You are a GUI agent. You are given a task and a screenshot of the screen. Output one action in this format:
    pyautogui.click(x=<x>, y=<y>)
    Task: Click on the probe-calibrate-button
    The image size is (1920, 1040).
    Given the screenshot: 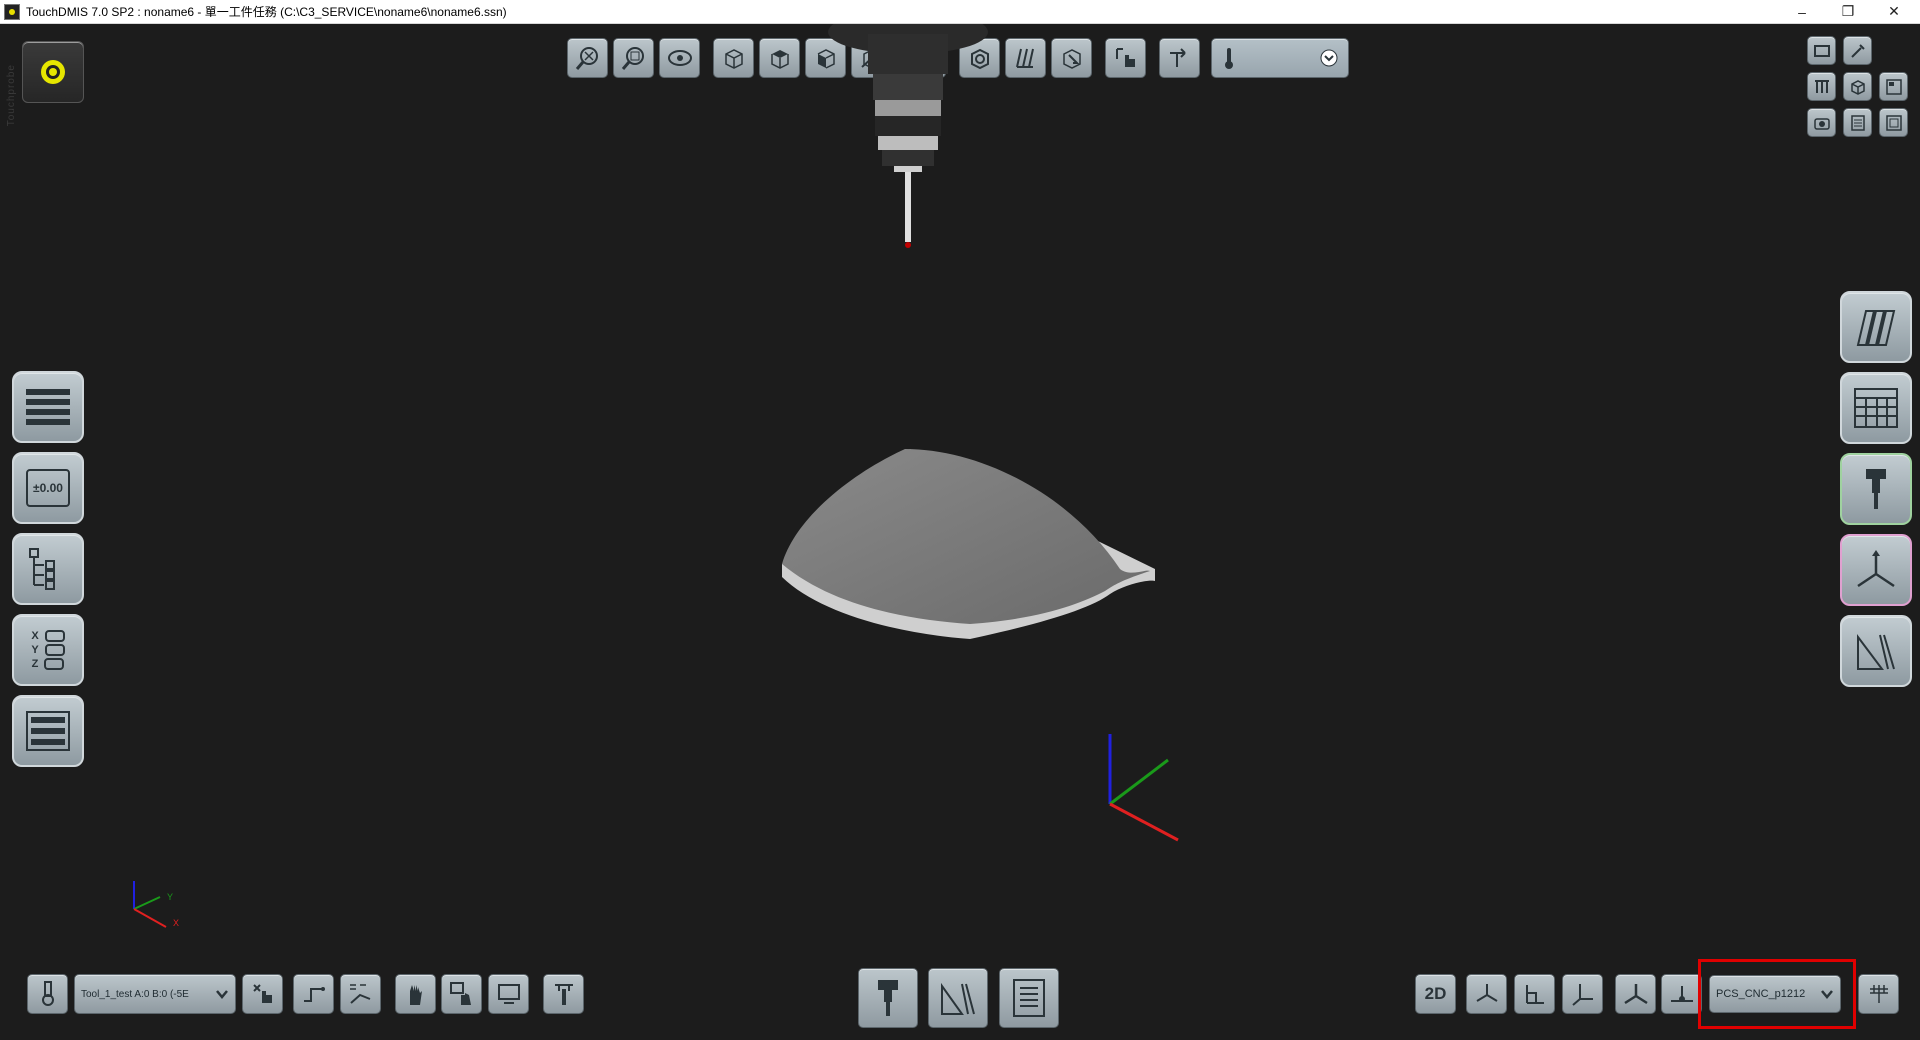 What is the action you would take?
    pyautogui.click(x=47, y=994)
    